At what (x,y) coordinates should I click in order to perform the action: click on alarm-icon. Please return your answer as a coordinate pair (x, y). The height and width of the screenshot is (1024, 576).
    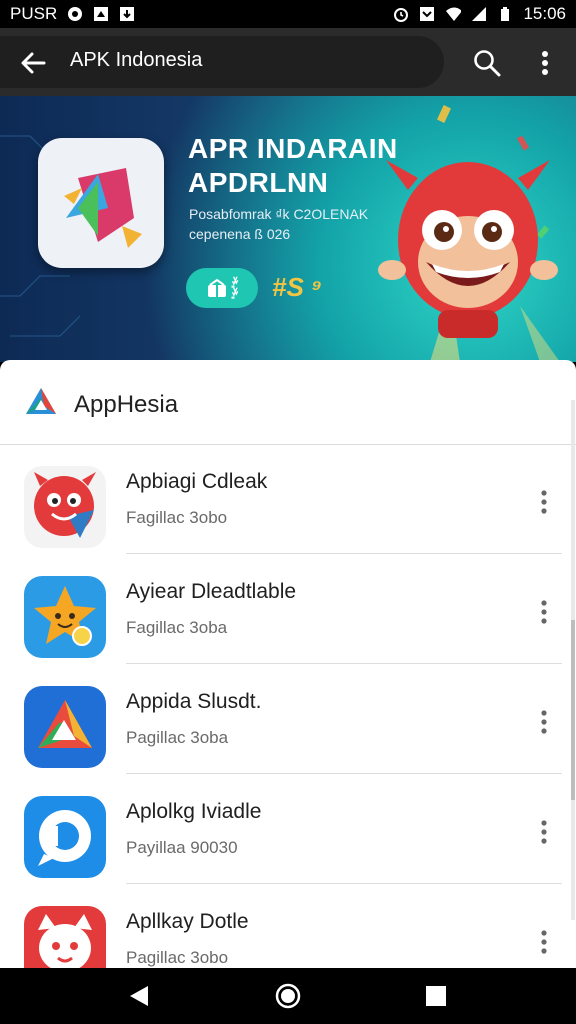
    Looking at the image, I should click on (401, 14).